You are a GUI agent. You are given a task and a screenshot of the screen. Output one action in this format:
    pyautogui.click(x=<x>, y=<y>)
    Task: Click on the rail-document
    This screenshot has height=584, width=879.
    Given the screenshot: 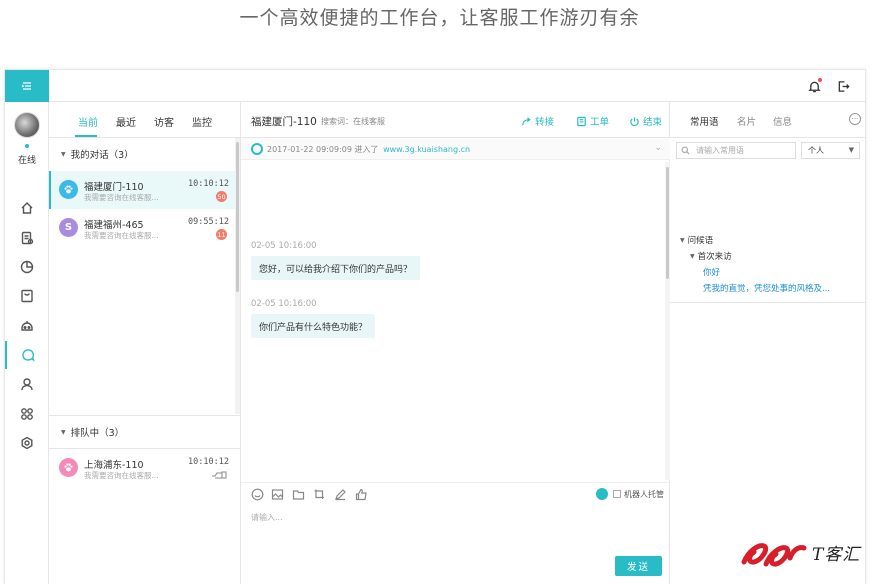 What is the action you would take?
    pyautogui.click(x=27, y=238)
    